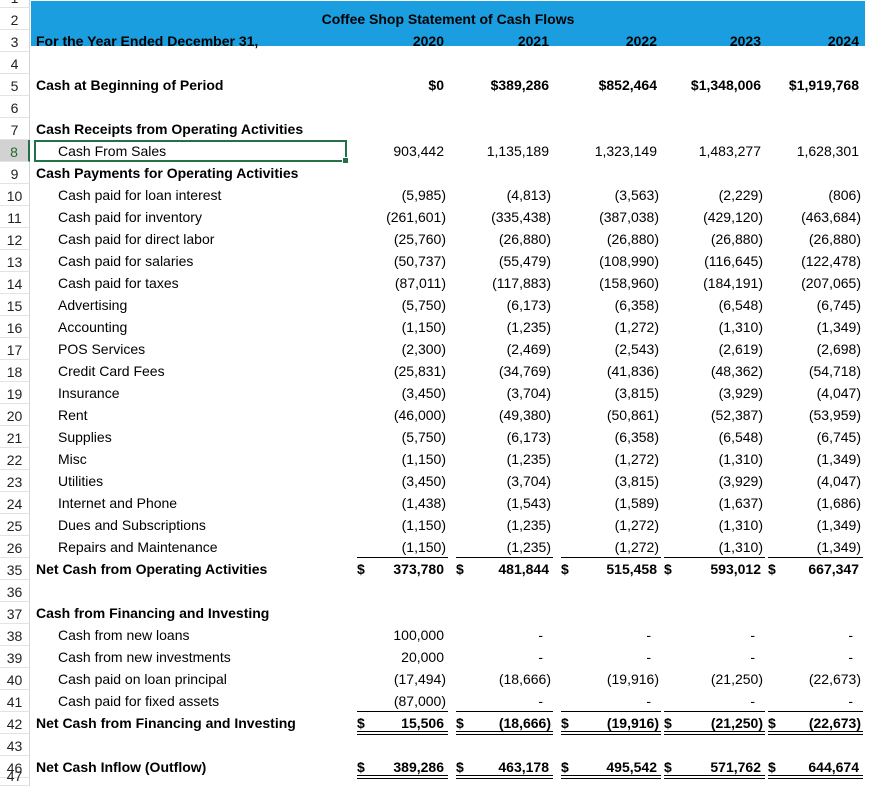 This screenshot has height=805, width=882. Describe the element at coordinates (712, 679) in the screenshot. I see `value-cell: (21,250)` at that location.